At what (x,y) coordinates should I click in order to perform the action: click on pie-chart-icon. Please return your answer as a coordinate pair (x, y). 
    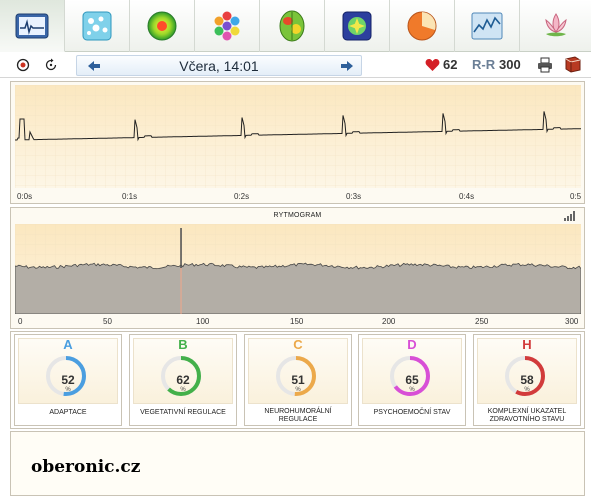
    Looking at the image, I should click on (422, 26).